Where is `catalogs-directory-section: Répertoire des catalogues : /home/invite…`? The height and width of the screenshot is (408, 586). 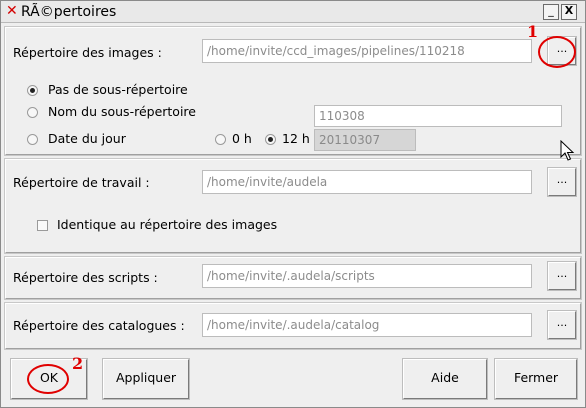
catalogs-directory-section: Répertoire des catalogues : /home/invite… is located at coordinates (293, 326).